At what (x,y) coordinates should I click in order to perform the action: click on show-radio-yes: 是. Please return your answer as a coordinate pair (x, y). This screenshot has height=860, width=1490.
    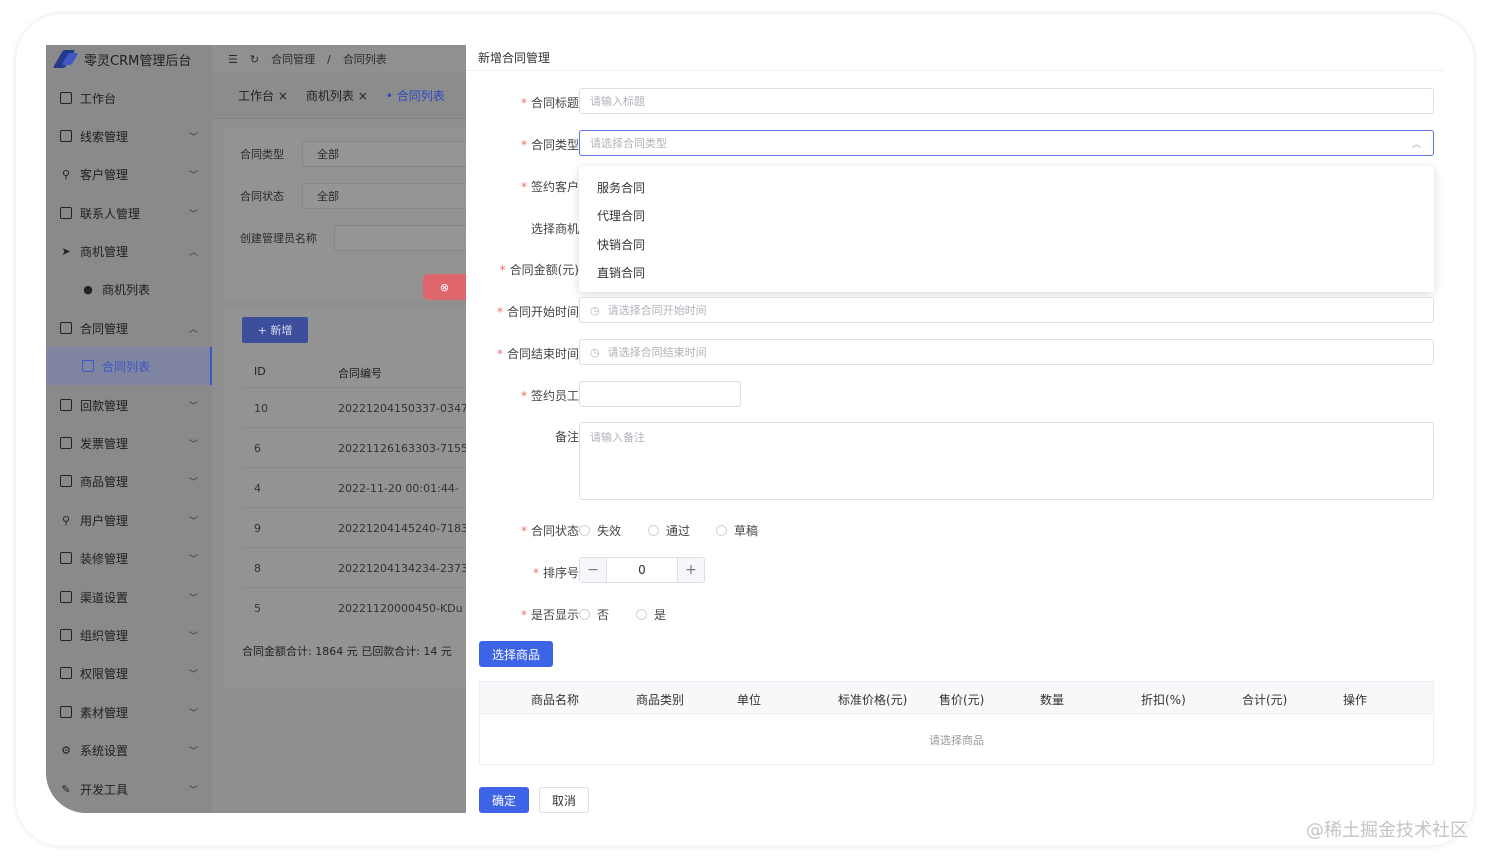
    Looking at the image, I should click on (651, 614).